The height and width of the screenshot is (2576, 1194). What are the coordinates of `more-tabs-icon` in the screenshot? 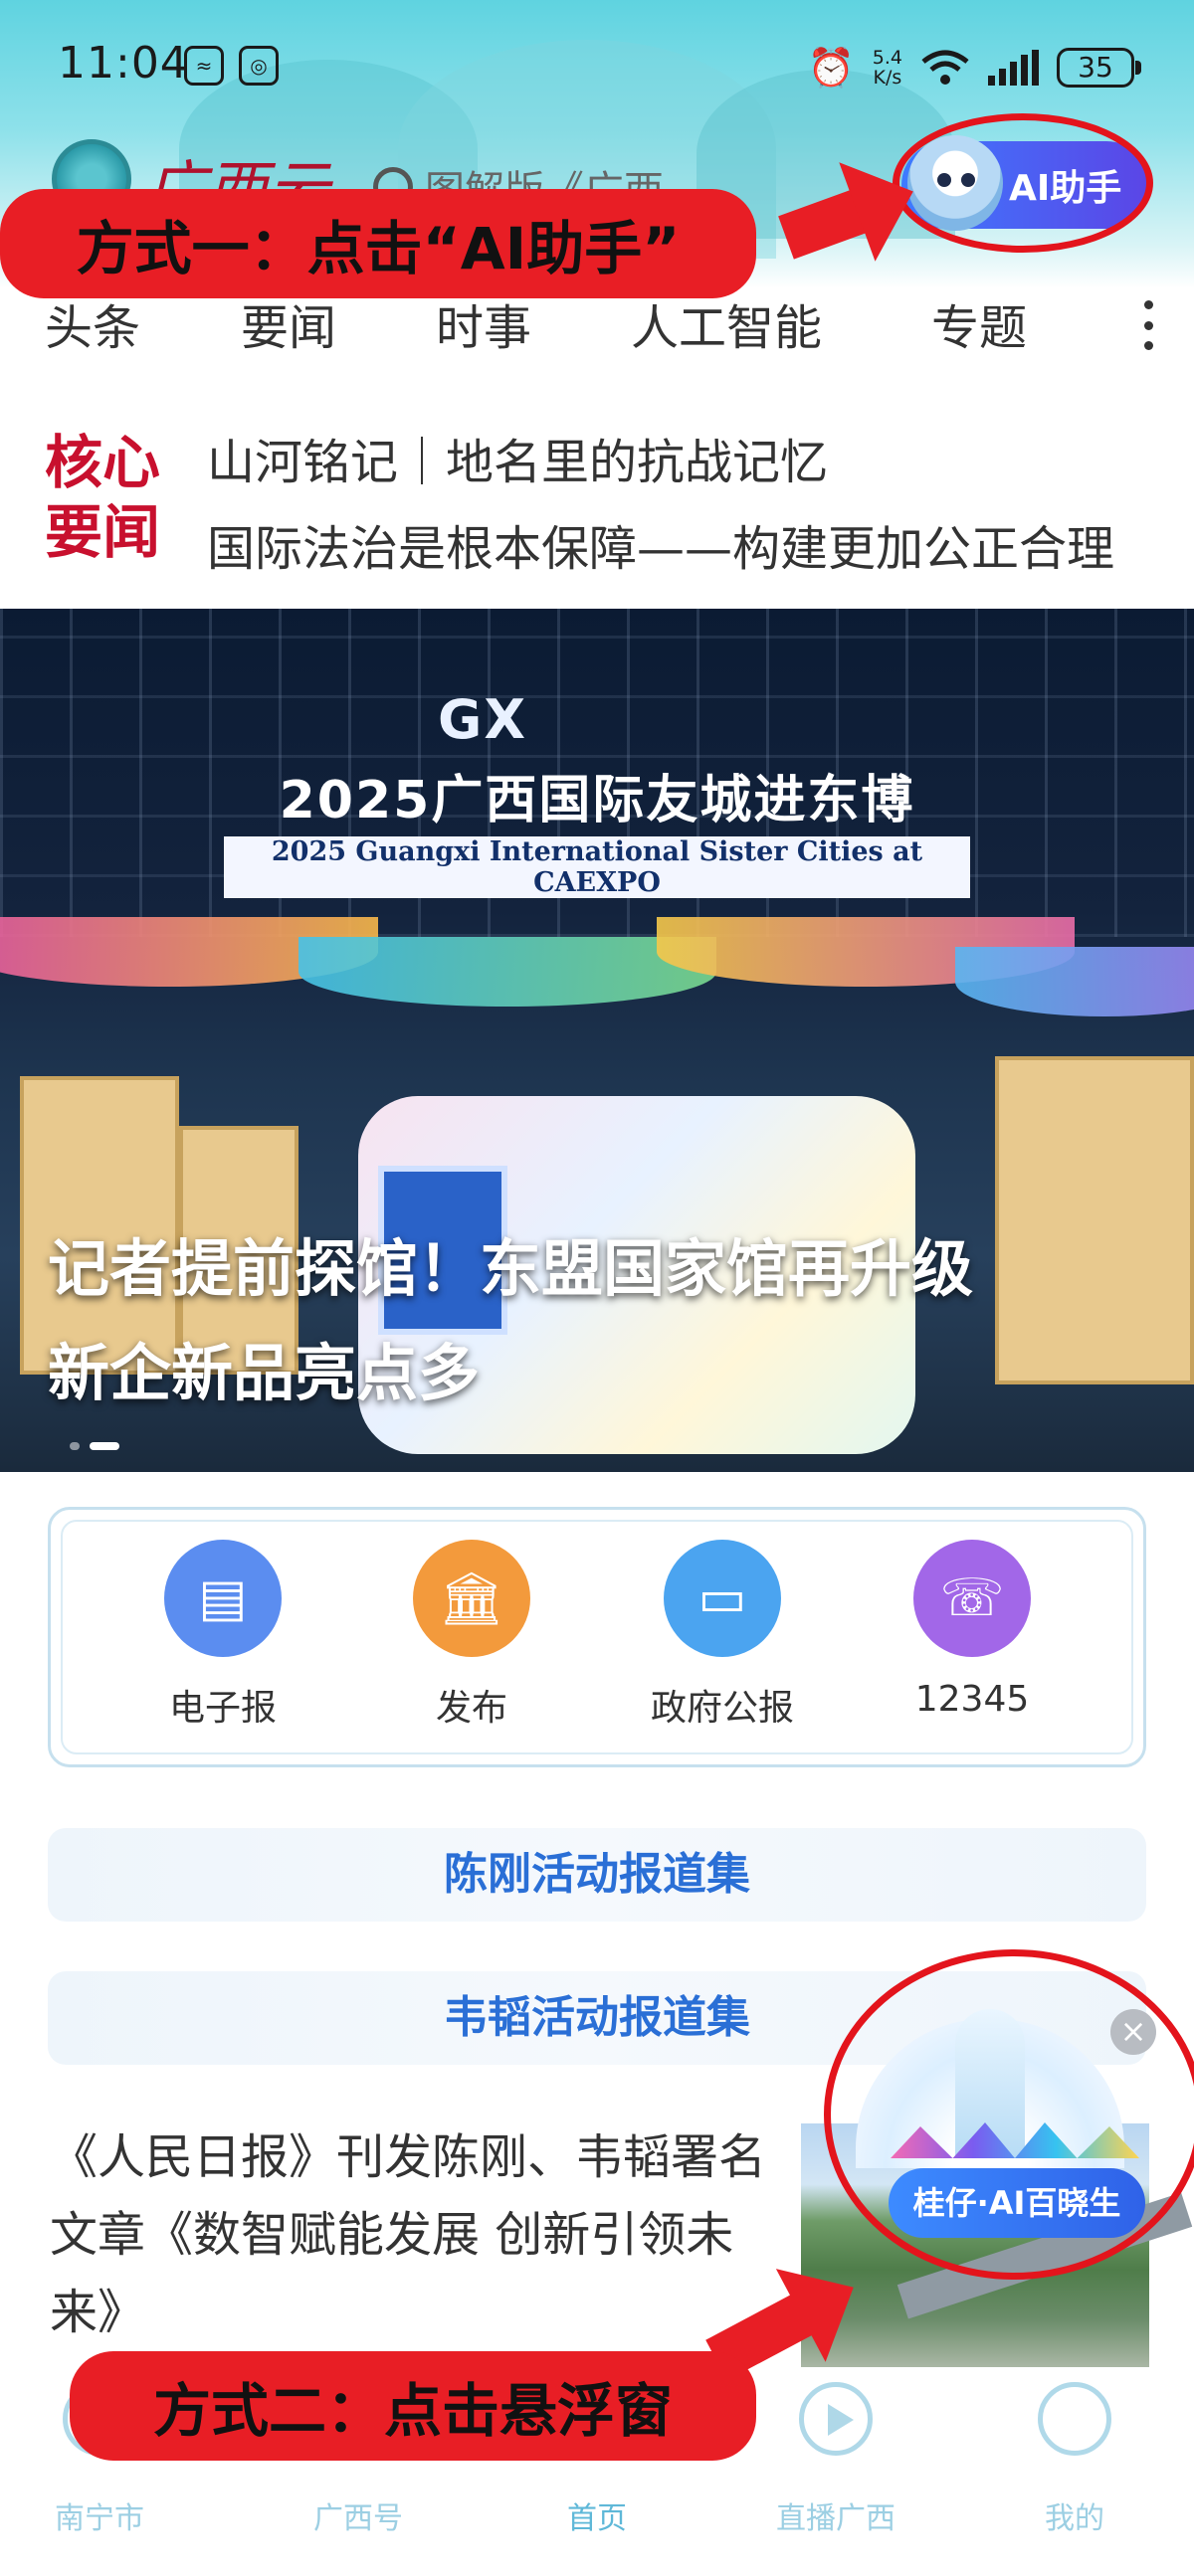 It's located at (1148, 325).